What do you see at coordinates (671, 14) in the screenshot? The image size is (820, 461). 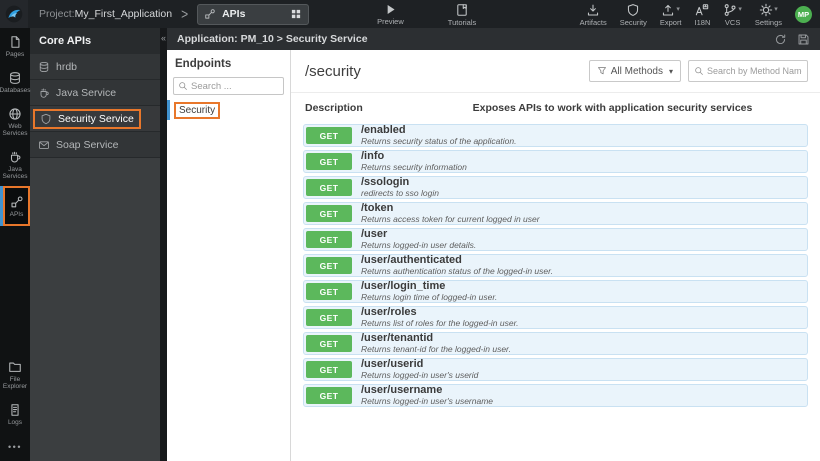 I see `topbar-item-export: ▾ Export` at bounding box center [671, 14].